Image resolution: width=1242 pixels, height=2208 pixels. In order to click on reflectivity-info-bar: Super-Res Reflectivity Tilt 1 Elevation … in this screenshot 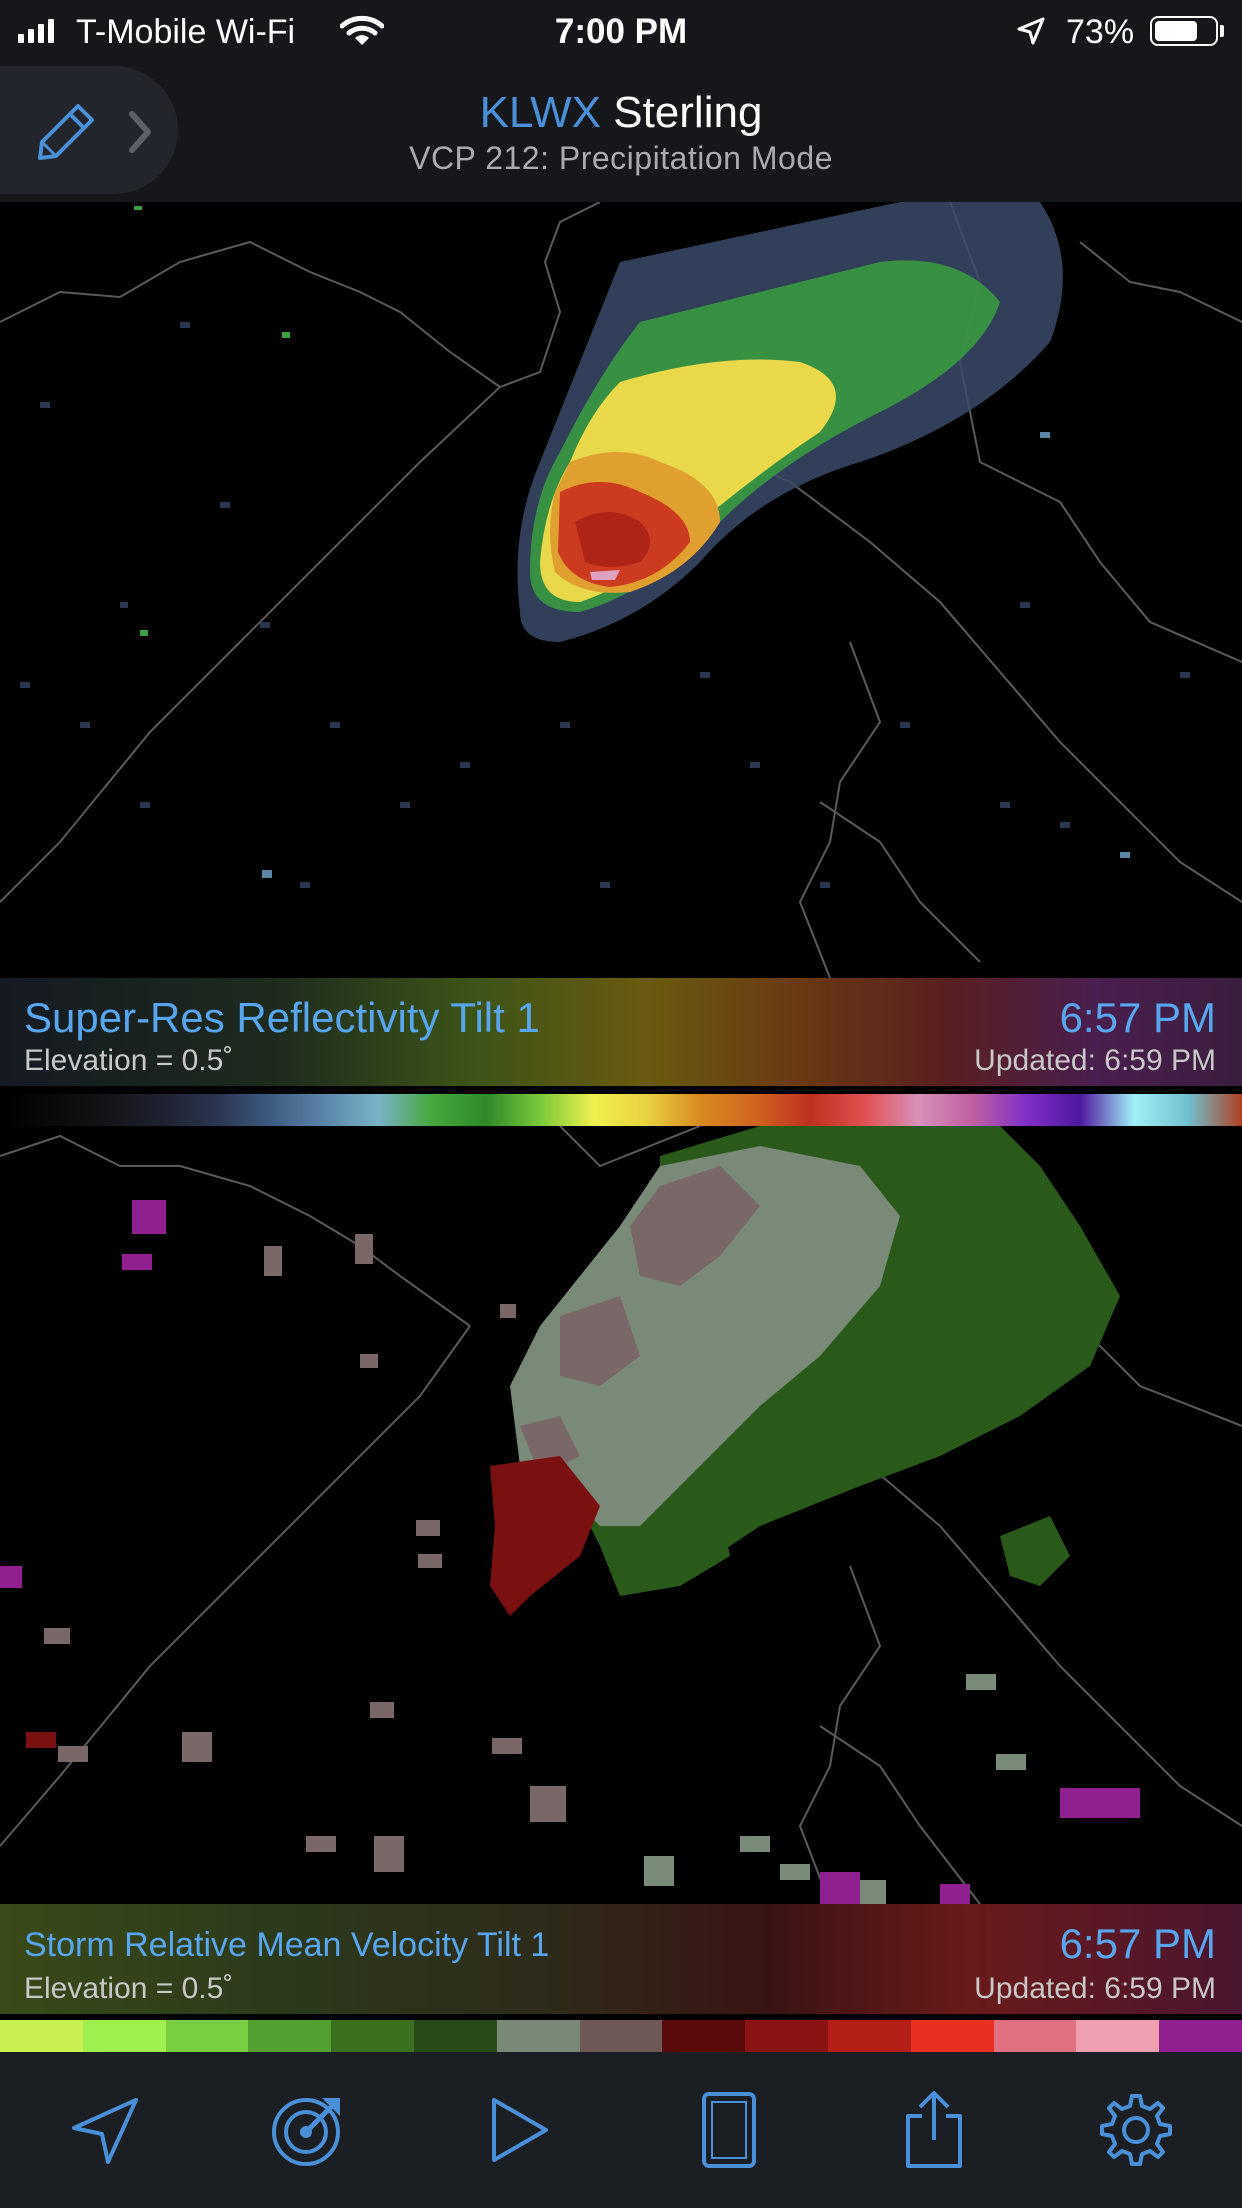, I will do `click(621, 1032)`.